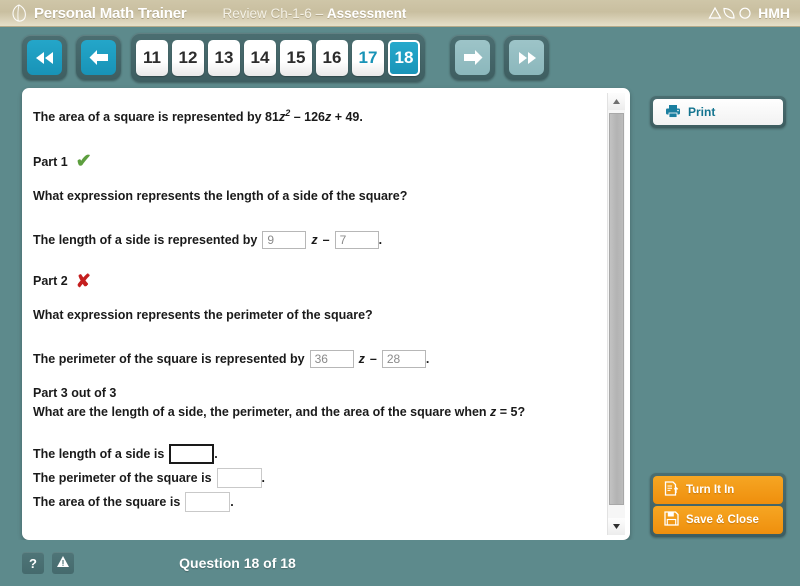 The width and height of the screenshot is (800, 586). I want to click on part-1-variable: z, so click(314, 240).